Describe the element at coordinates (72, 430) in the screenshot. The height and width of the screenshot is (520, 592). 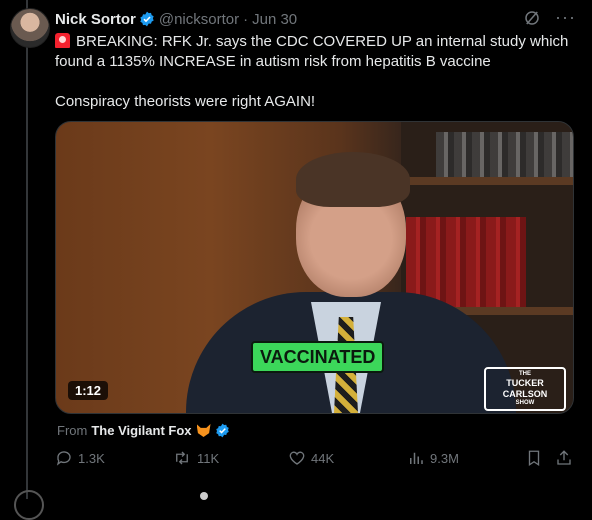
I see `source-prefix: From` at that location.